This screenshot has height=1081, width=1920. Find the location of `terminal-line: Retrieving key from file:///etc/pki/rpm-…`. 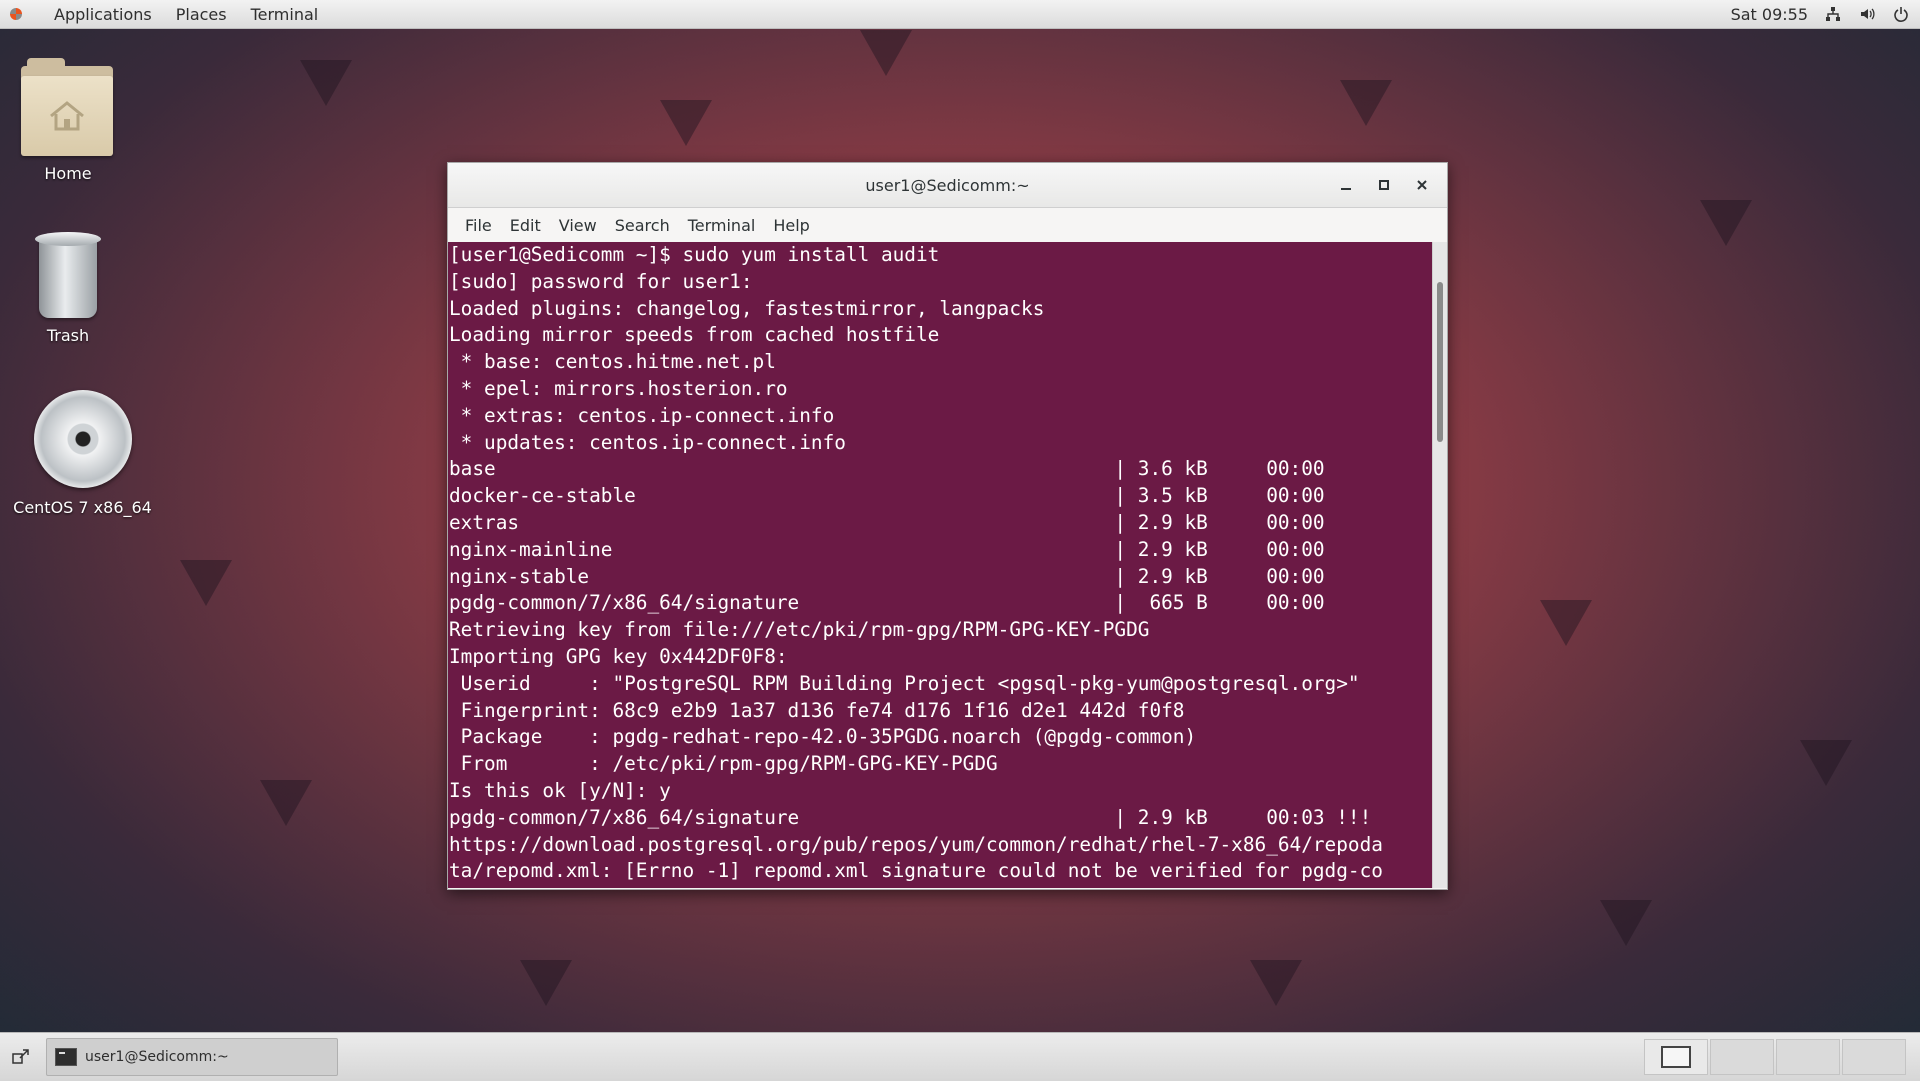

terminal-line: Retrieving key from file:///etc/pki/rpm-… is located at coordinates (799, 630).